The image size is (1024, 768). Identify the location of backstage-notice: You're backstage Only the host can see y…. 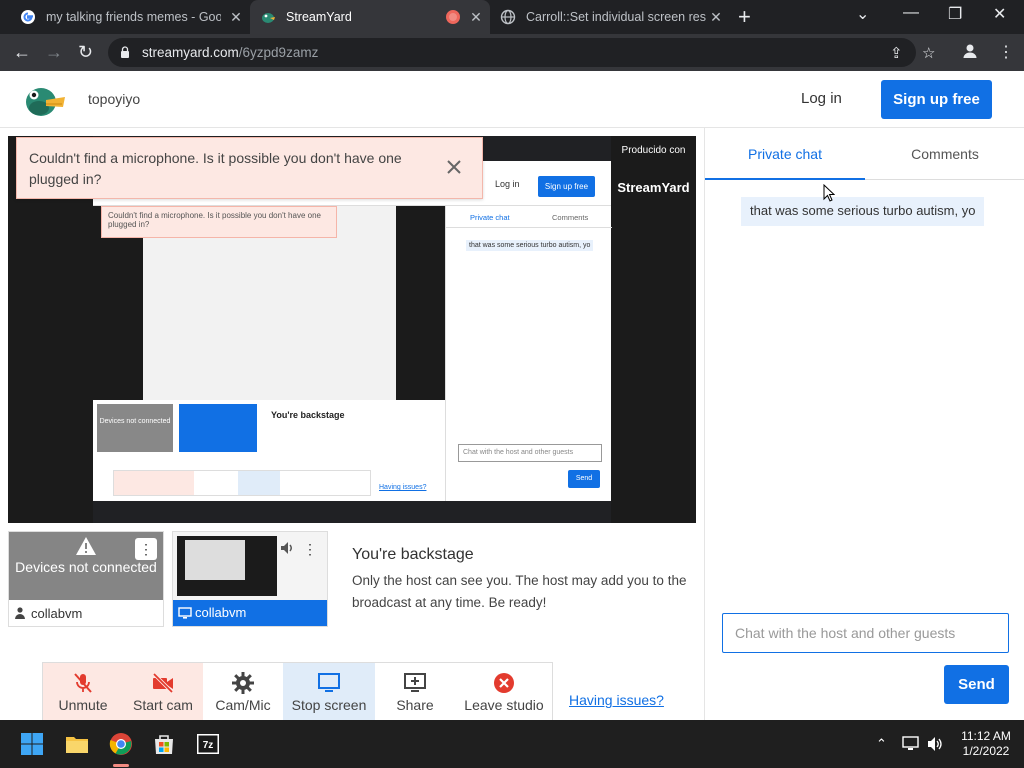
(516, 579).